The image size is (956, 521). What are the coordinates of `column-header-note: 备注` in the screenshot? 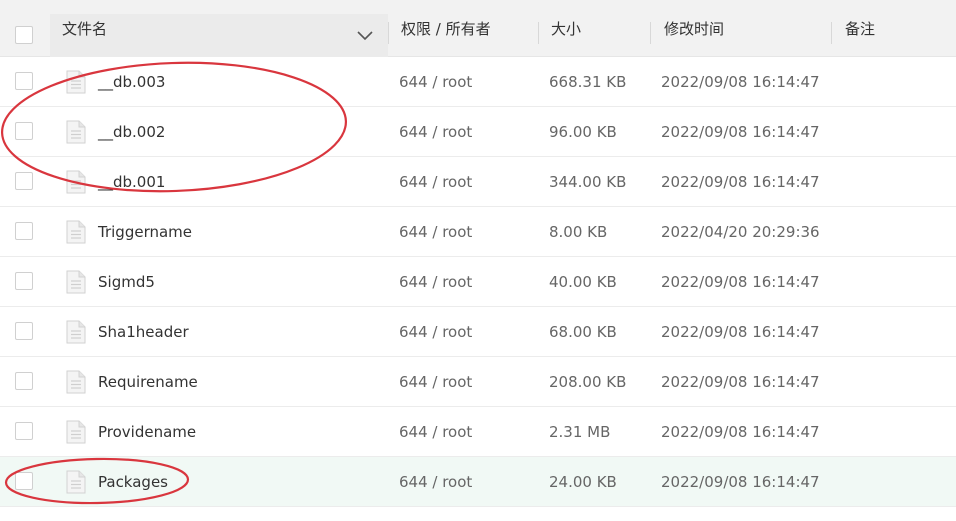 It's located at (860, 29).